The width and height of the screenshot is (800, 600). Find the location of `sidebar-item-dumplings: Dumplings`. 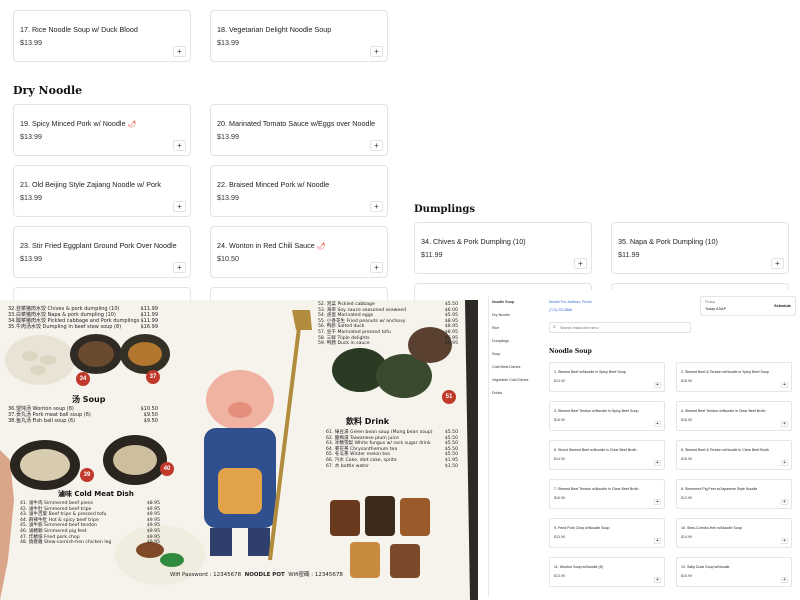

sidebar-item-dumplings: Dumplings is located at coordinates (500, 341).